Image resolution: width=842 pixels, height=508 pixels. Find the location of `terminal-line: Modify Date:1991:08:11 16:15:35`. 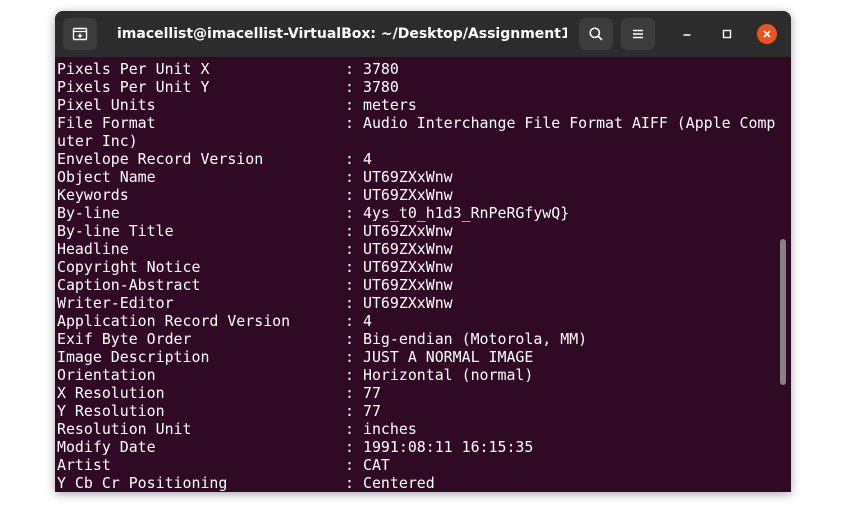

terminal-line: Modify Date:1991:08:11 16:15:35 is located at coordinates (422, 447).